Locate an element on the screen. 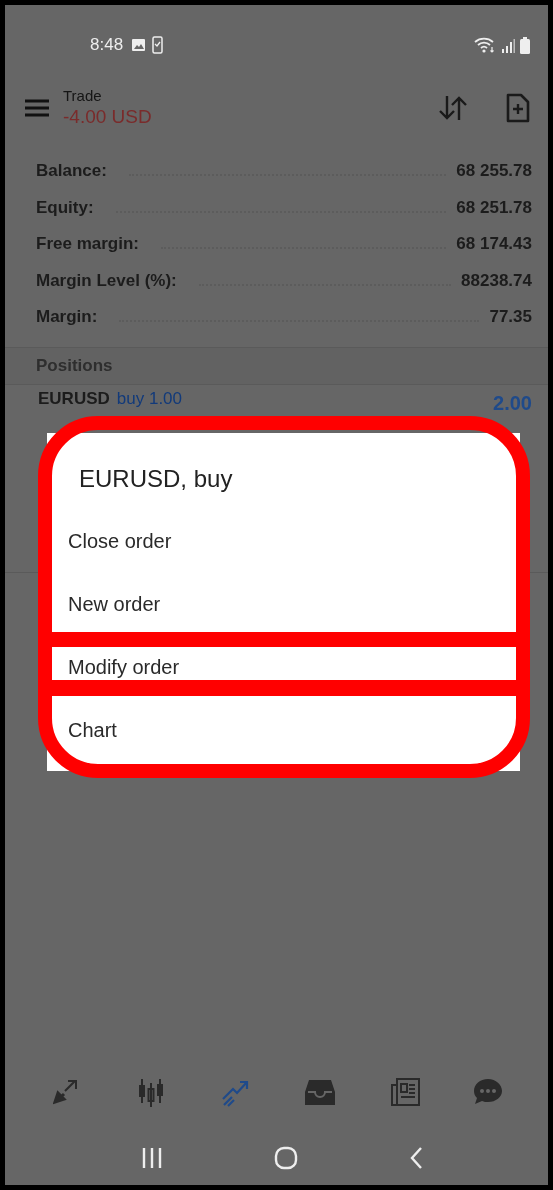 The height and width of the screenshot is (1190, 553). account-label: Margin Level (%): is located at coordinates (106, 280).